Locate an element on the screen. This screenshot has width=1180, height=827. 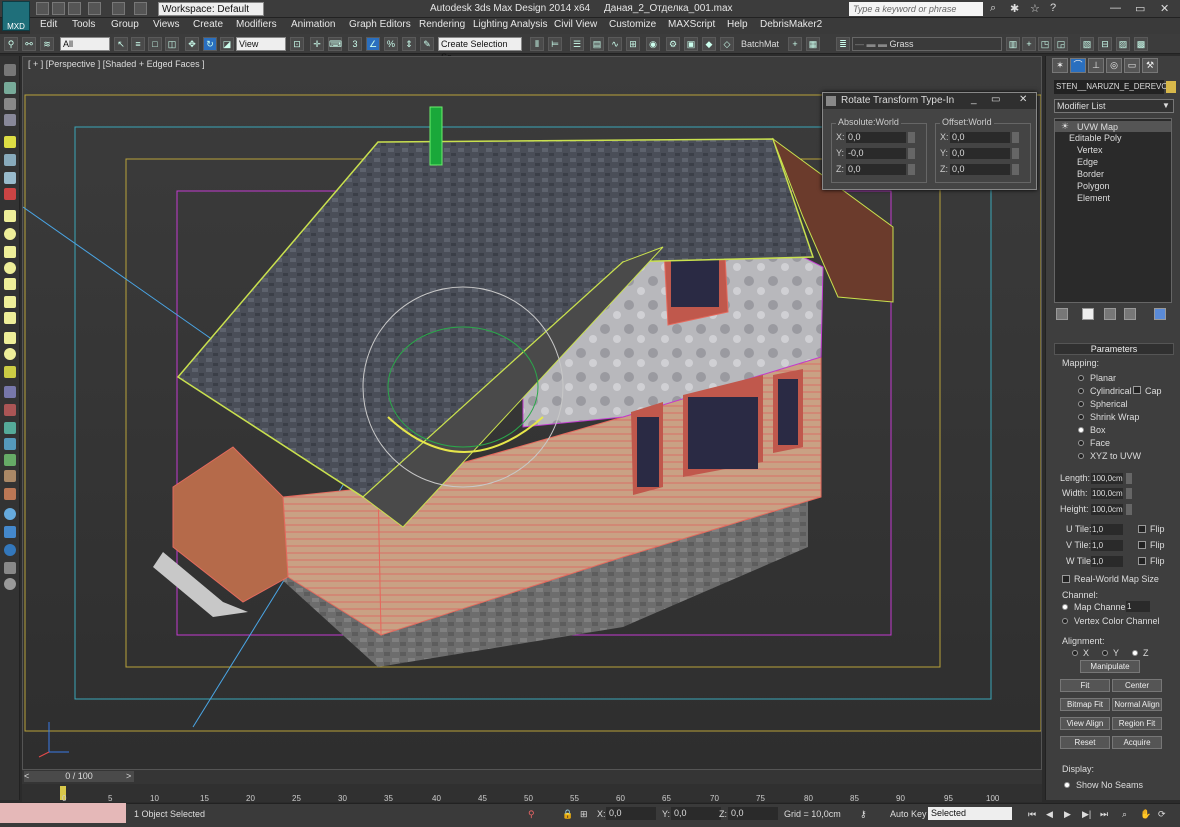
wtile-field: 1,0 is located at coordinates (1107, 561).